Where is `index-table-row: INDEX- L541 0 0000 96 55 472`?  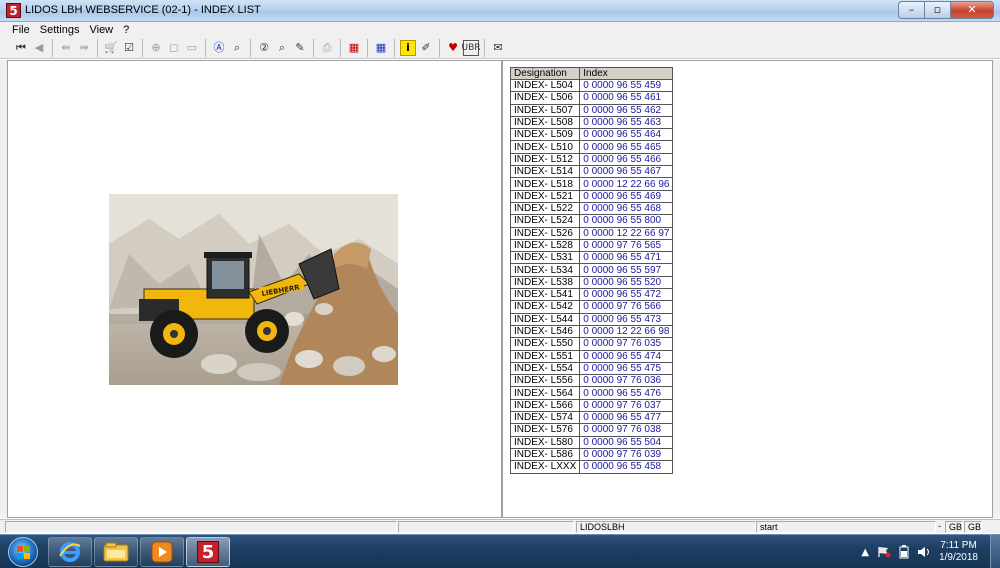
index-table-row: INDEX- L541 0 0000 96 55 472 is located at coordinates (591, 295).